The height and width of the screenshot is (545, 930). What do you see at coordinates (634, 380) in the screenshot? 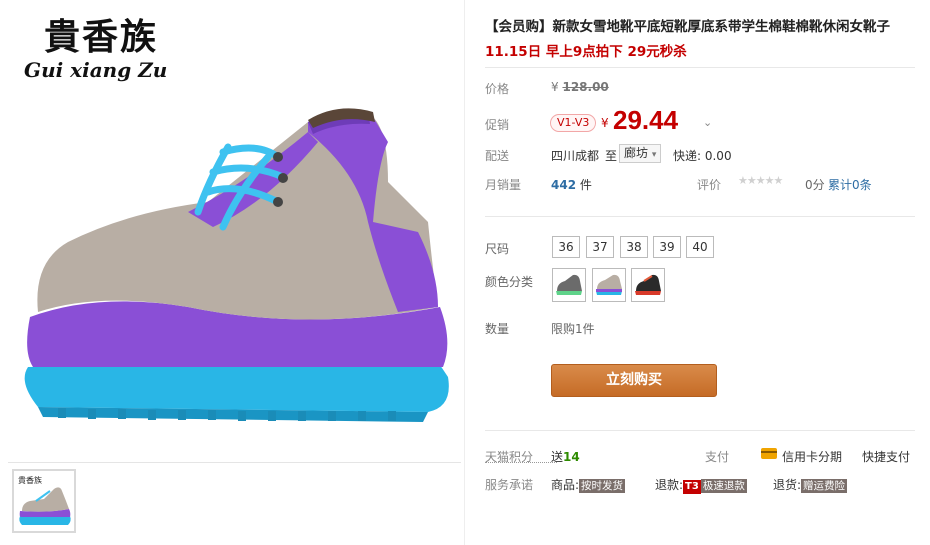
I see `buy-now-button: 立刻购买` at bounding box center [634, 380].